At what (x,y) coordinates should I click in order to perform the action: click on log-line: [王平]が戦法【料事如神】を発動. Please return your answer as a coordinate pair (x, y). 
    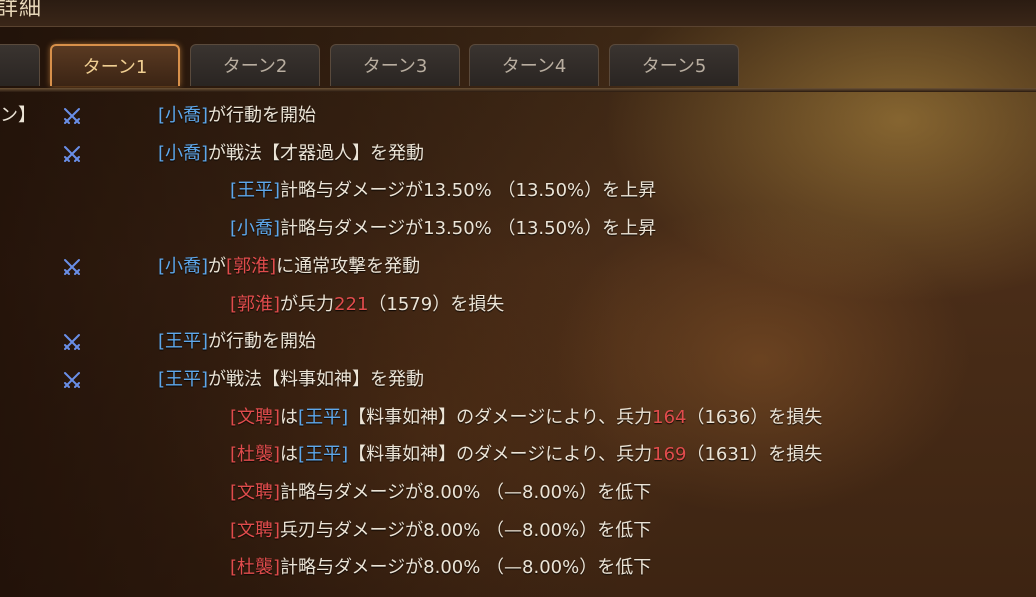
    Looking at the image, I should click on (291, 380).